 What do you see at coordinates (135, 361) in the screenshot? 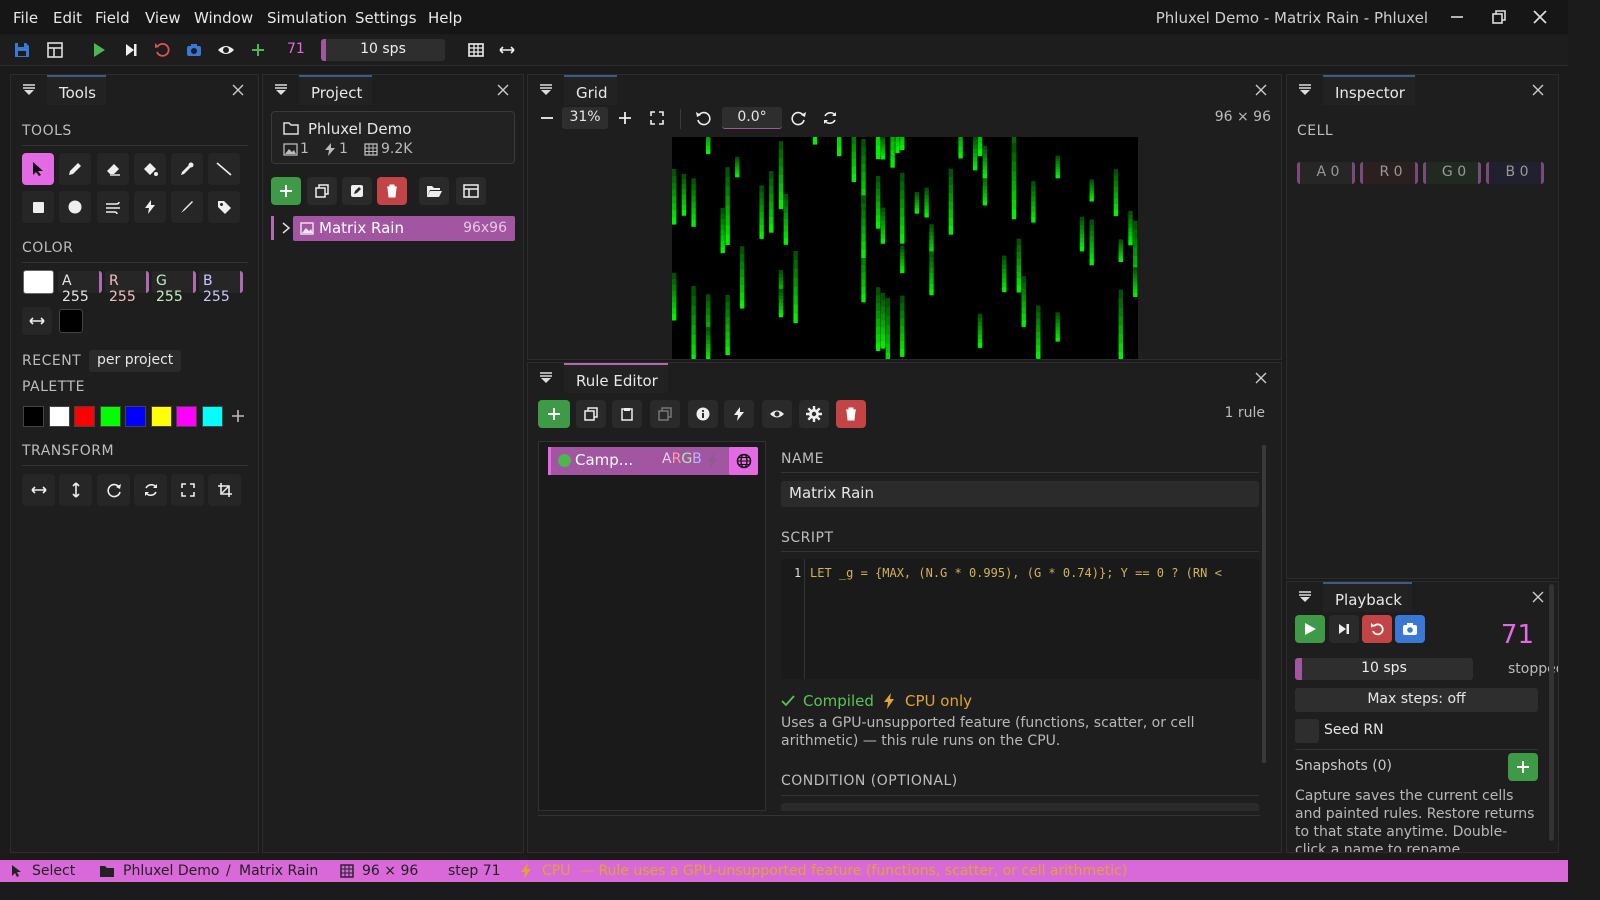
I see `recent-scope-chip: per project` at bounding box center [135, 361].